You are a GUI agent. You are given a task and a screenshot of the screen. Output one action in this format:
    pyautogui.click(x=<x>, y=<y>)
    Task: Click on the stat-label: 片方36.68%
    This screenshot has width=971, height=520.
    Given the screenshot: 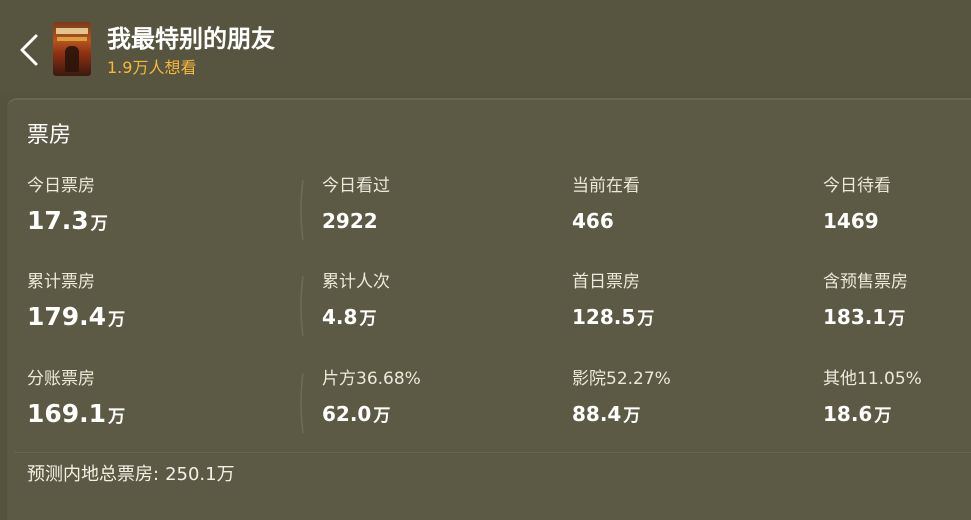 What is the action you would take?
    pyautogui.click(x=371, y=379)
    